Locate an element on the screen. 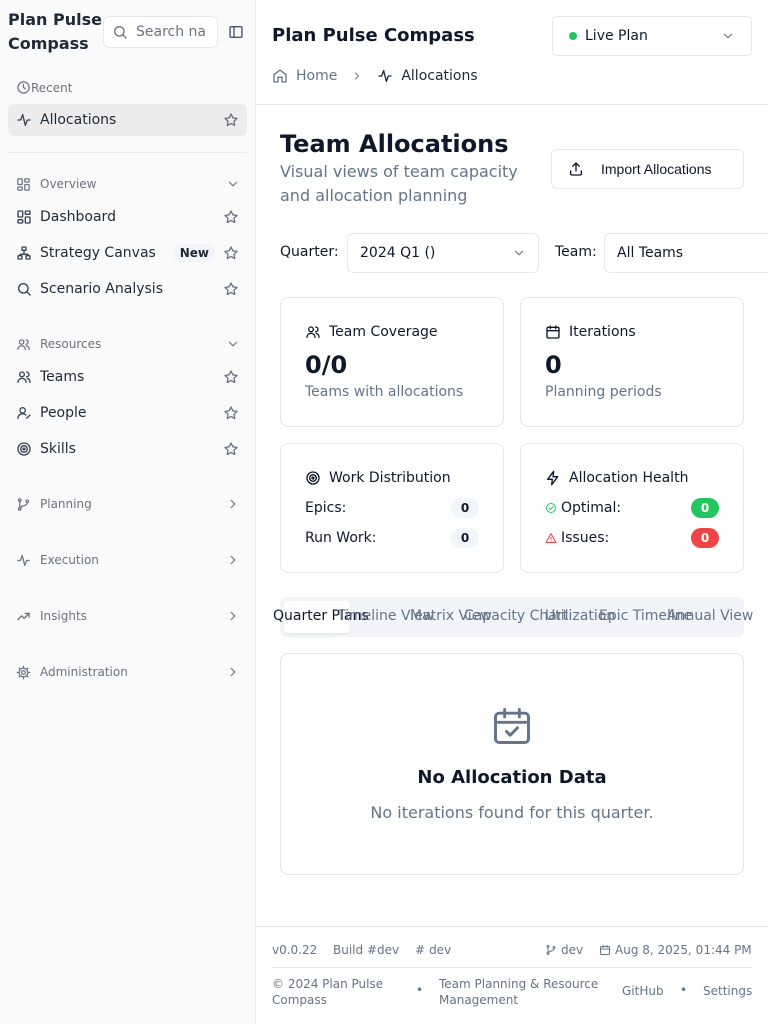 The image size is (768, 1024). team-select: All Teams is located at coordinates (686, 253).